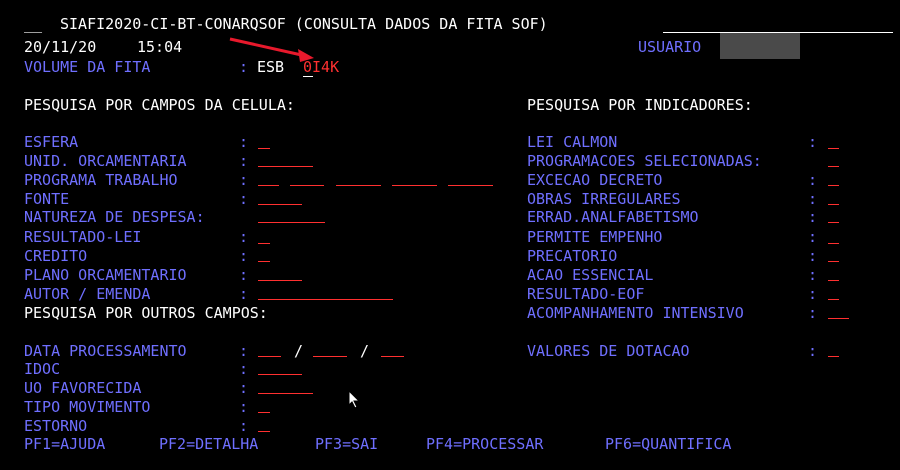 This screenshot has height=470, width=900. What do you see at coordinates (330, 356) in the screenshot?
I see `data-processamento-month-input` at bounding box center [330, 356].